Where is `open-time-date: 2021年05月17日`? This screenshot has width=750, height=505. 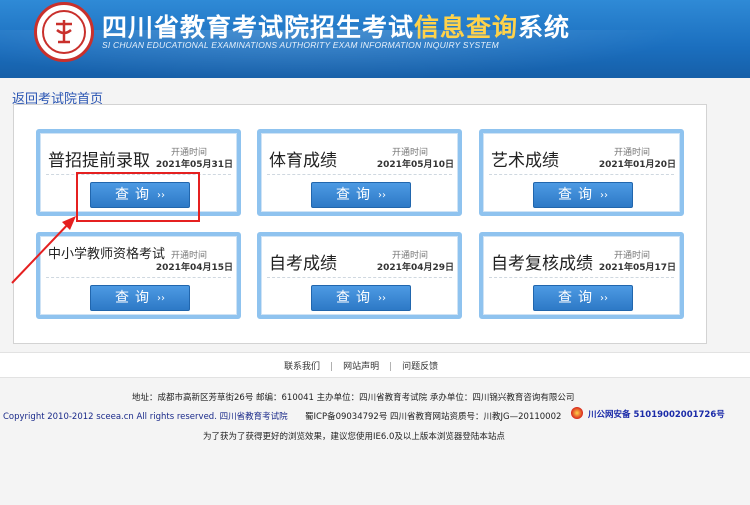
open-time-date: 2021年05月17日 is located at coordinates (637, 268).